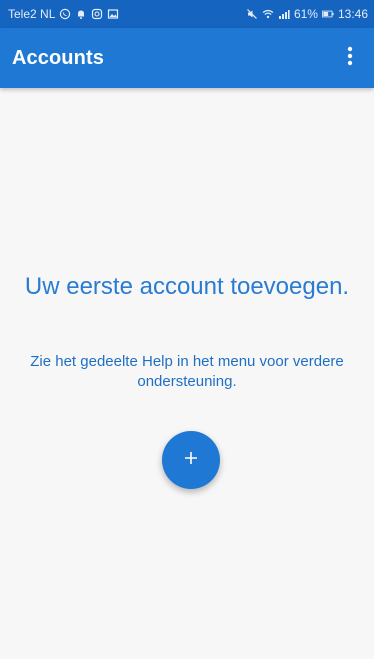  What do you see at coordinates (97, 14) in the screenshot?
I see `instagram-icon` at bounding box center [97, 14].